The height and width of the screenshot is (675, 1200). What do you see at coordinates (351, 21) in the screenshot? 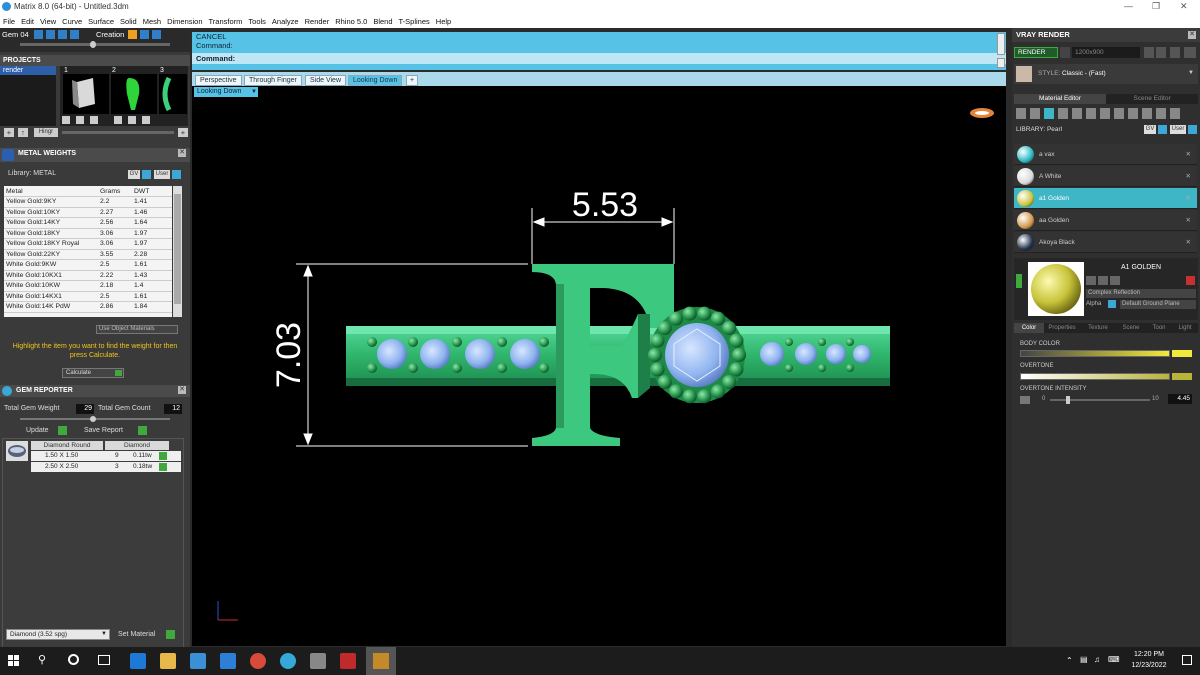
I see `menu-rhino: Rhino 5.0` at bounding box center [351, 21].